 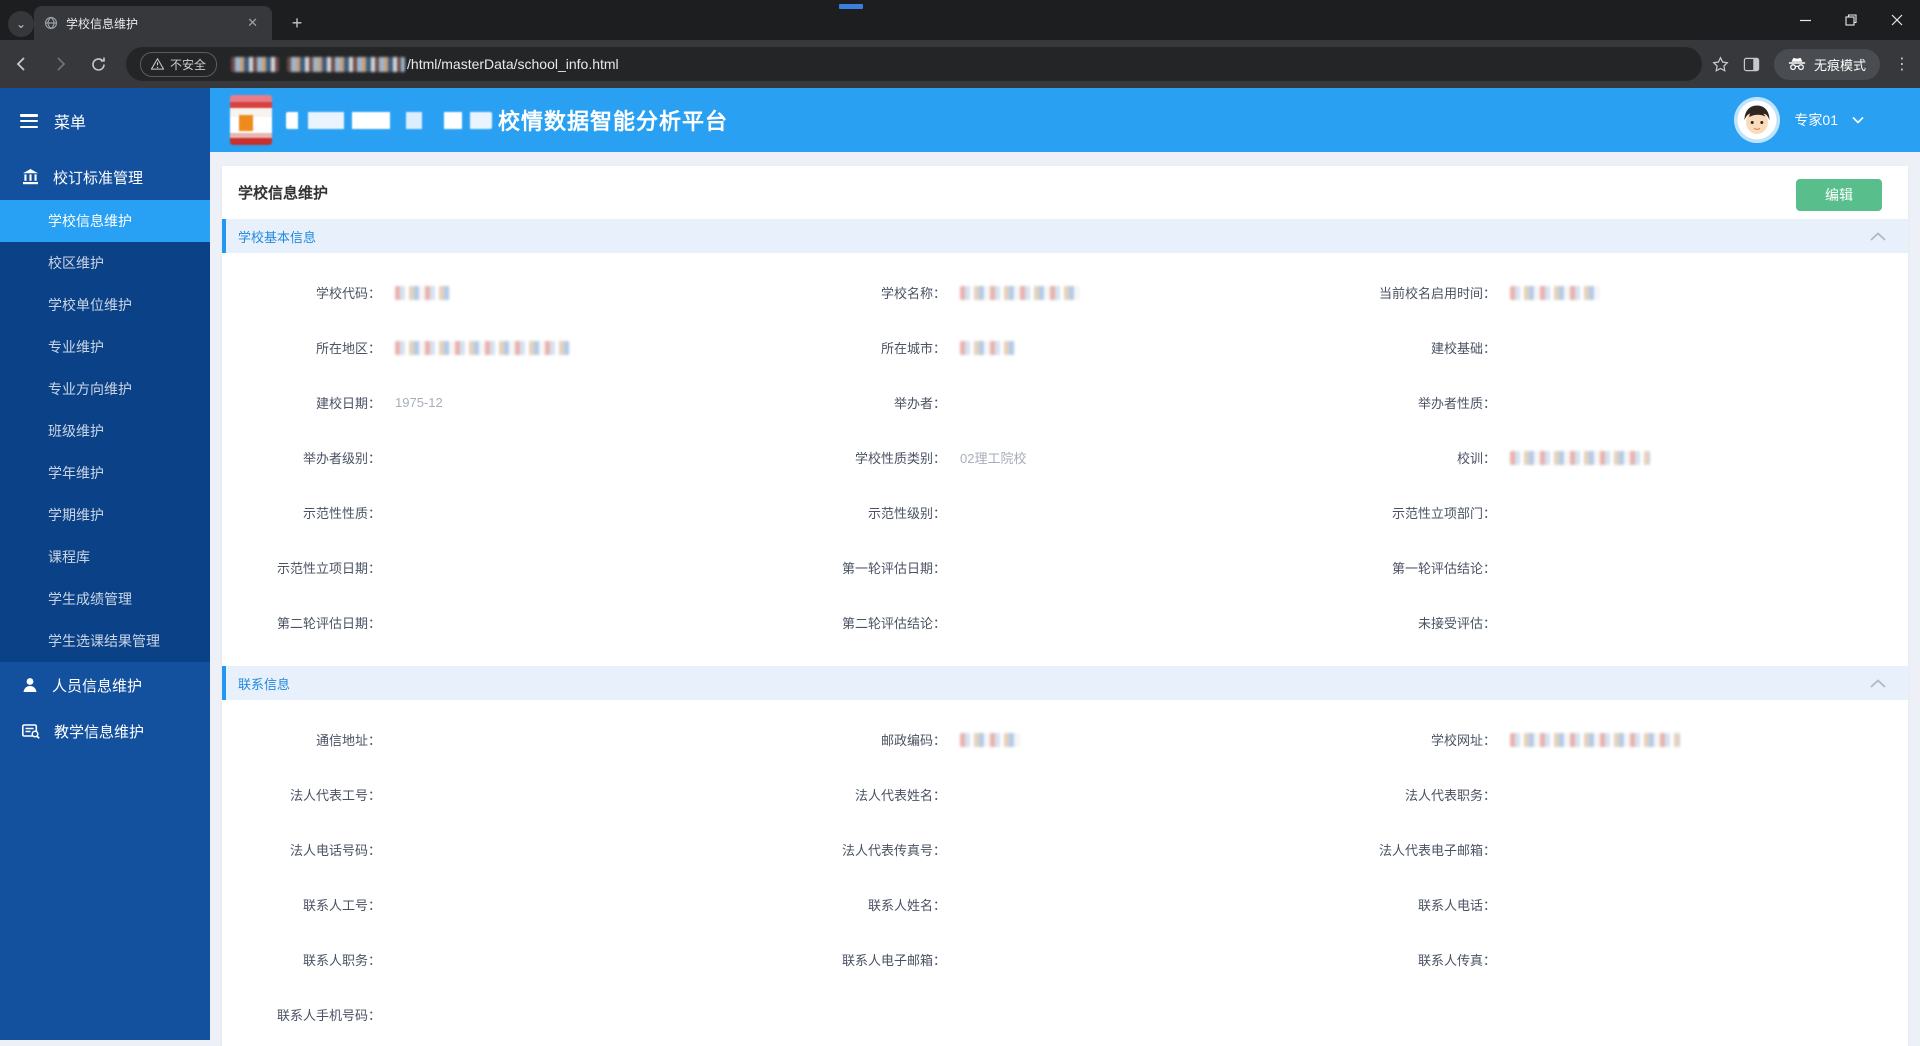 What do you see at coordinates (1437, 293) in the screenshot?
I see `field-label: 当前校名启用时间：` at bounding box center [1437, 293].